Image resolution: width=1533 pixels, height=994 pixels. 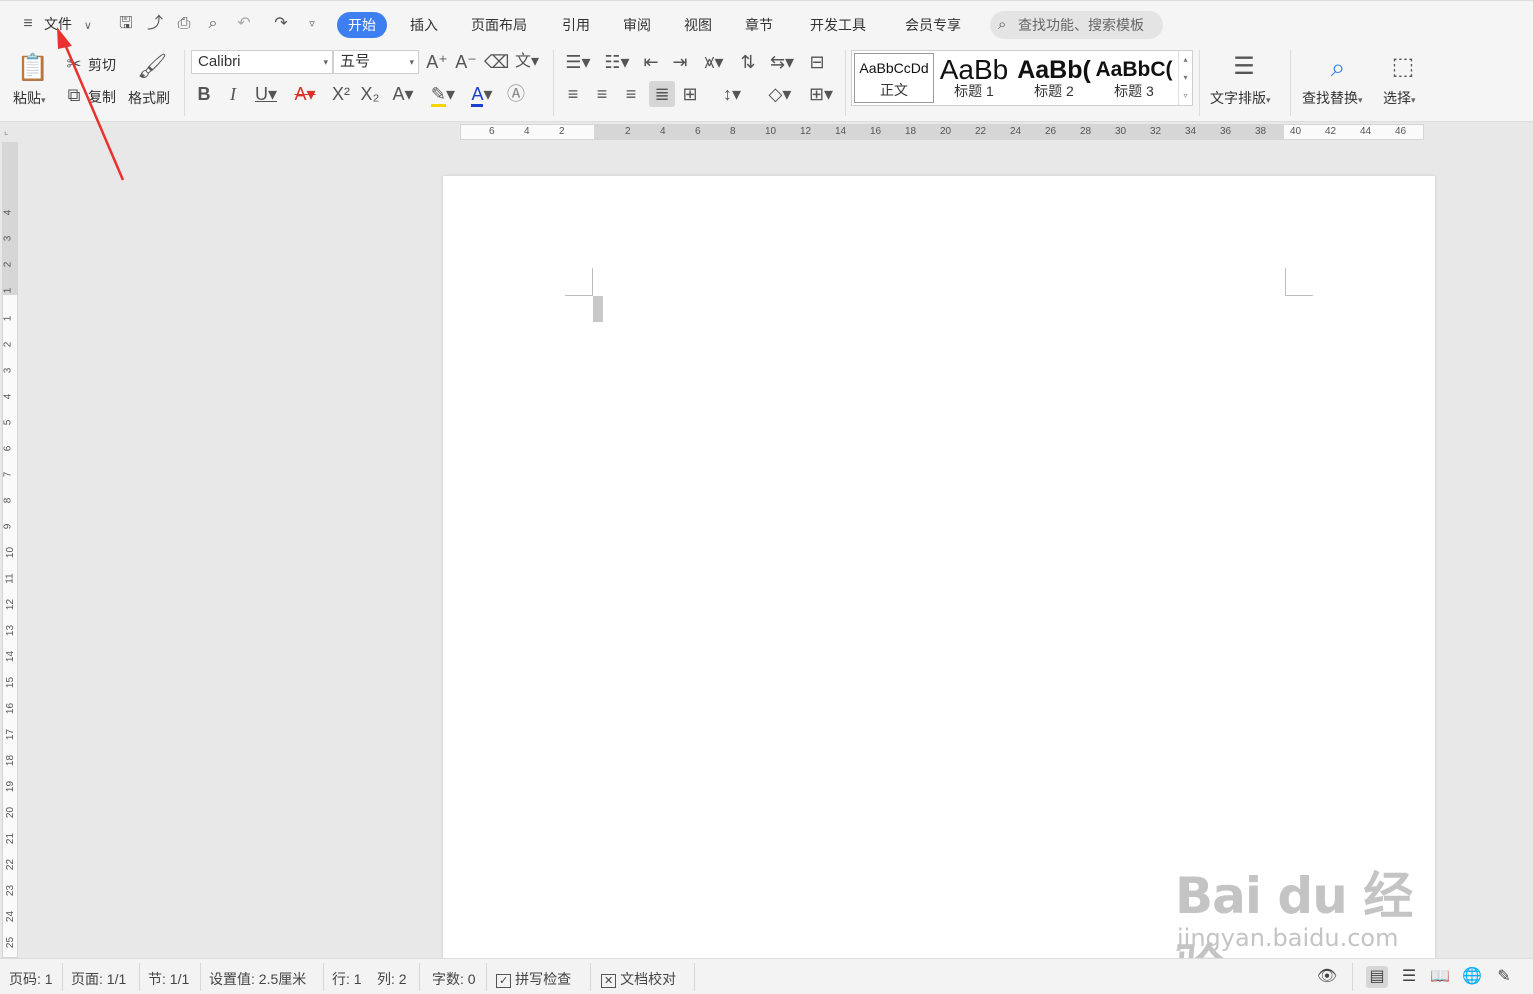 I want to click on paste-icon: 📋, so click(x=33, y=67).